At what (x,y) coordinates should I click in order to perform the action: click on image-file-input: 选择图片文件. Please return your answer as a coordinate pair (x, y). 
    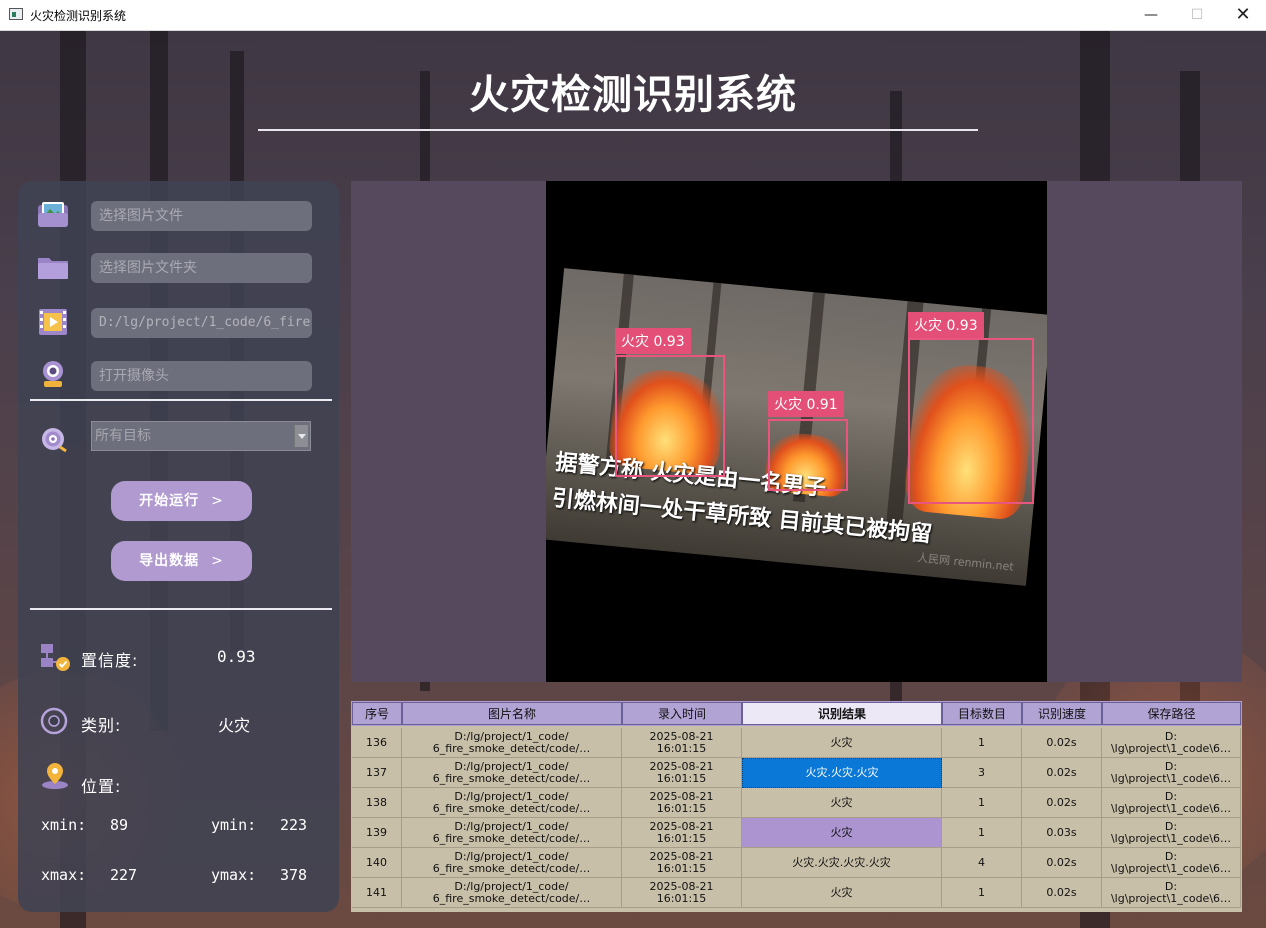
    Looking at the image, I should click on (201, 216).